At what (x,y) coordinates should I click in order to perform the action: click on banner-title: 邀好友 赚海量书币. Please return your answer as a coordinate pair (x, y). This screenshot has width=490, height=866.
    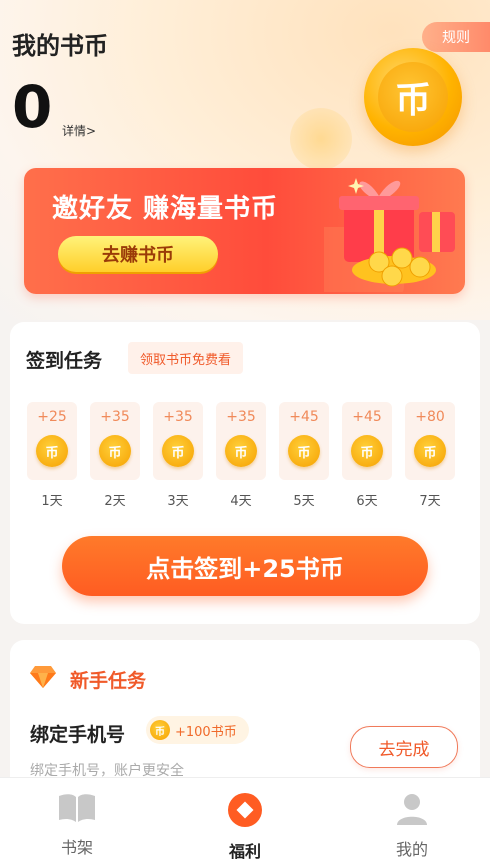
    Looking at the image, I should click on (165, 209).